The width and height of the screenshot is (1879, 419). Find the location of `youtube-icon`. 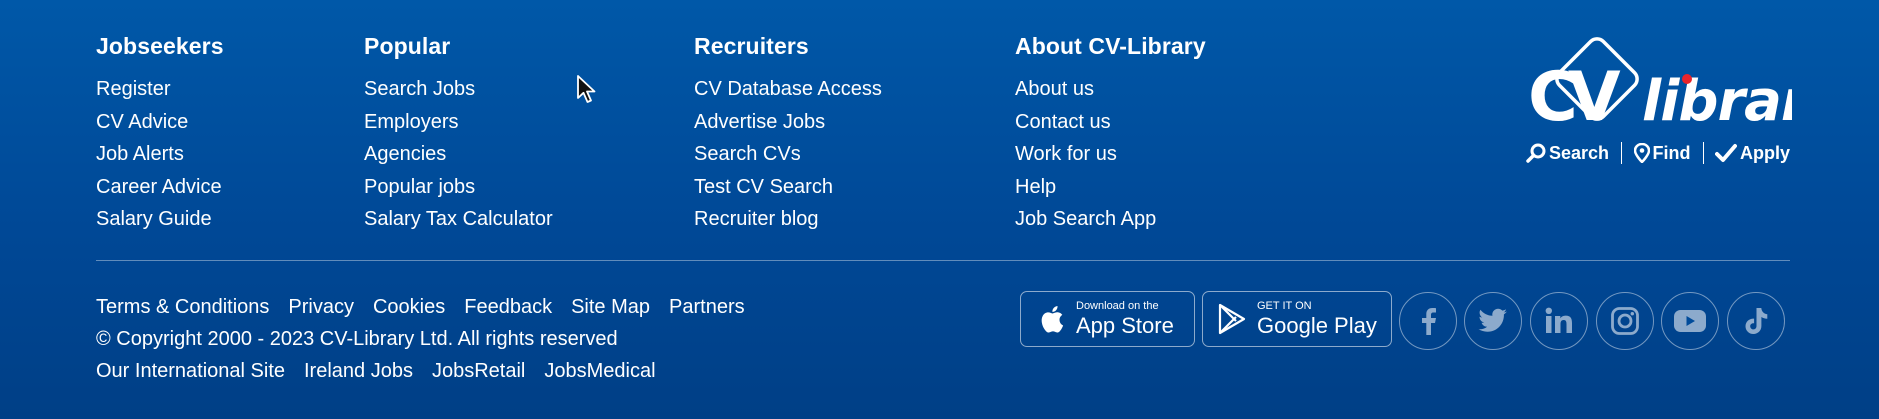

youtube-icon is located at coordinates (1690, 321).